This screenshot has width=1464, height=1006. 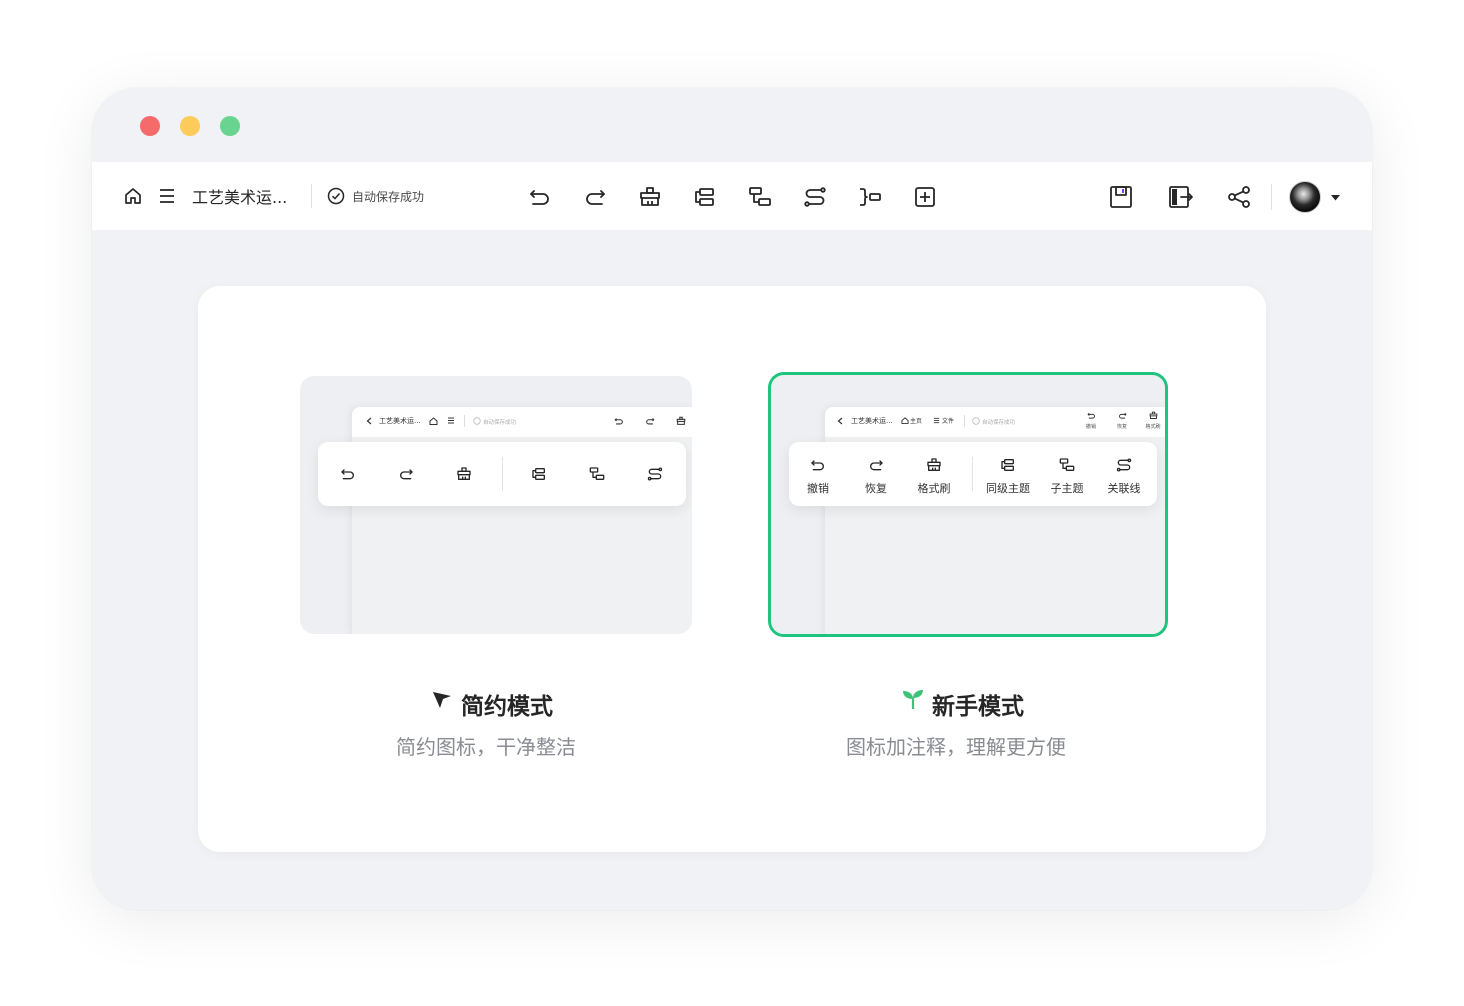 I want to click on simple-mode-title: 简约模式, so click(x=507, y=704).